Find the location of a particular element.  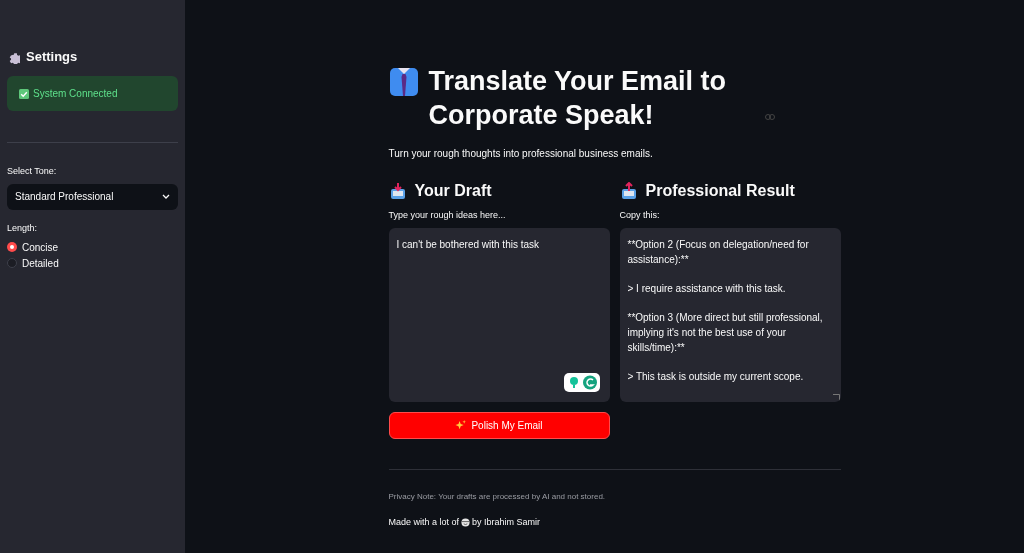

polish-button: Polish My Email is located at coordinates (499, 425).